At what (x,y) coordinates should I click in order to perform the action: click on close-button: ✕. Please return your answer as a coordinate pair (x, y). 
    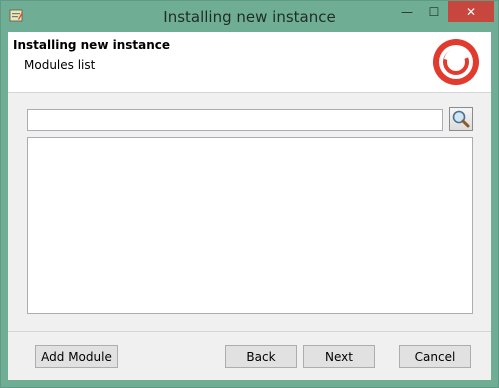
    Looking at the image, I should click on (471, 11).